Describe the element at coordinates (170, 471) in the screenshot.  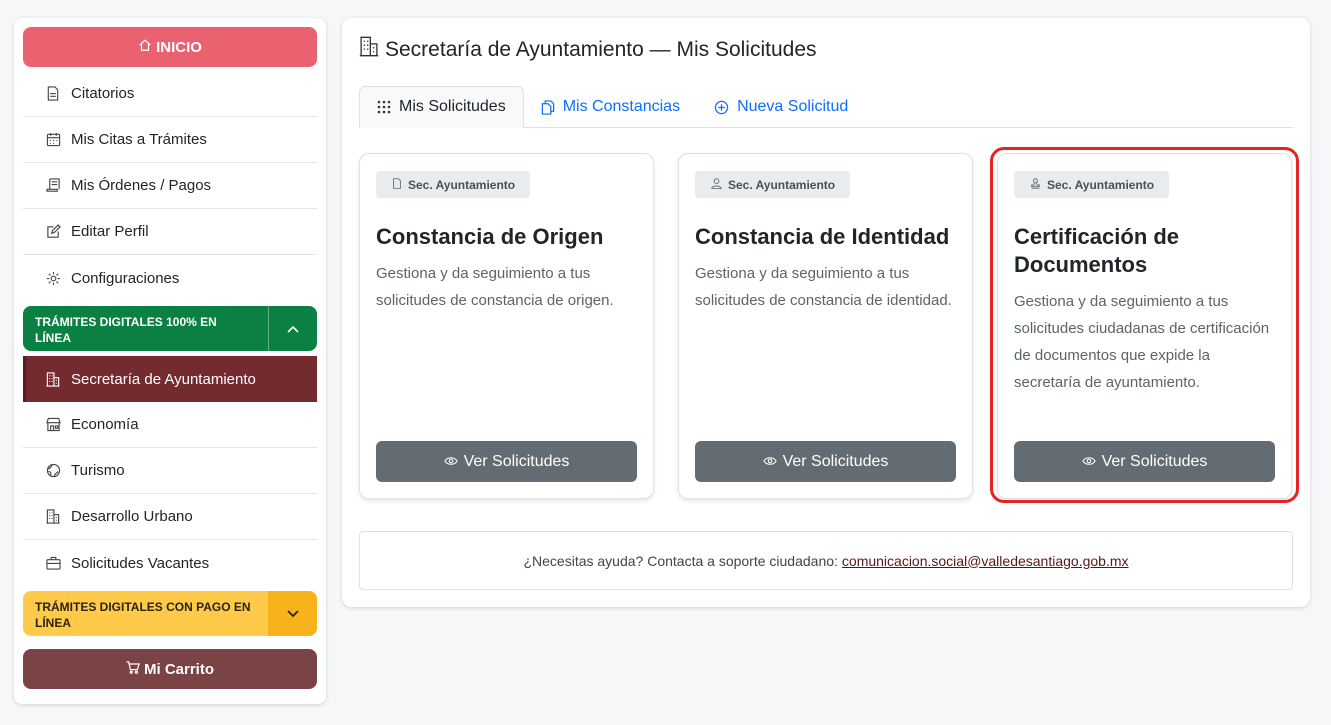
I see `sidebar-item-turismo: Turismo` at that location.